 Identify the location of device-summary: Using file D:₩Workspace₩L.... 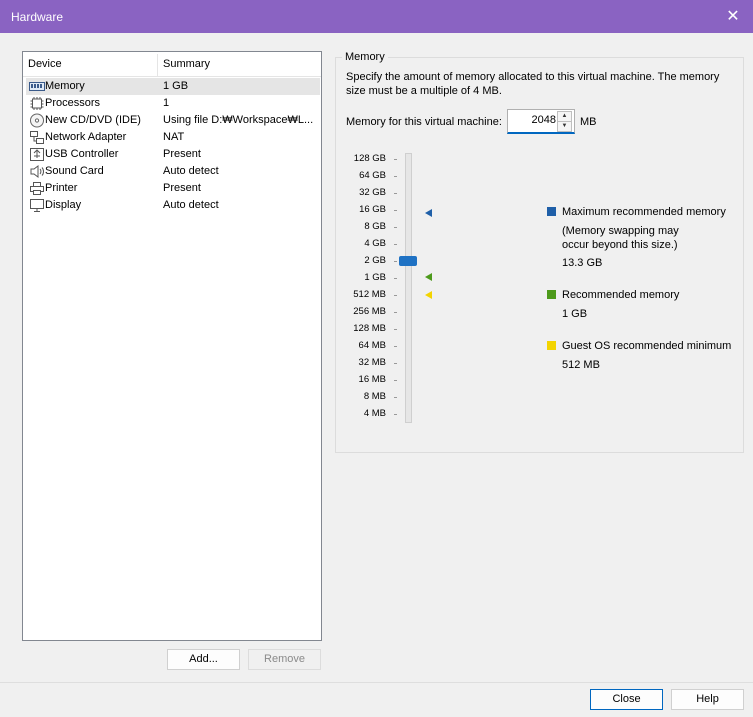
(238, 120).